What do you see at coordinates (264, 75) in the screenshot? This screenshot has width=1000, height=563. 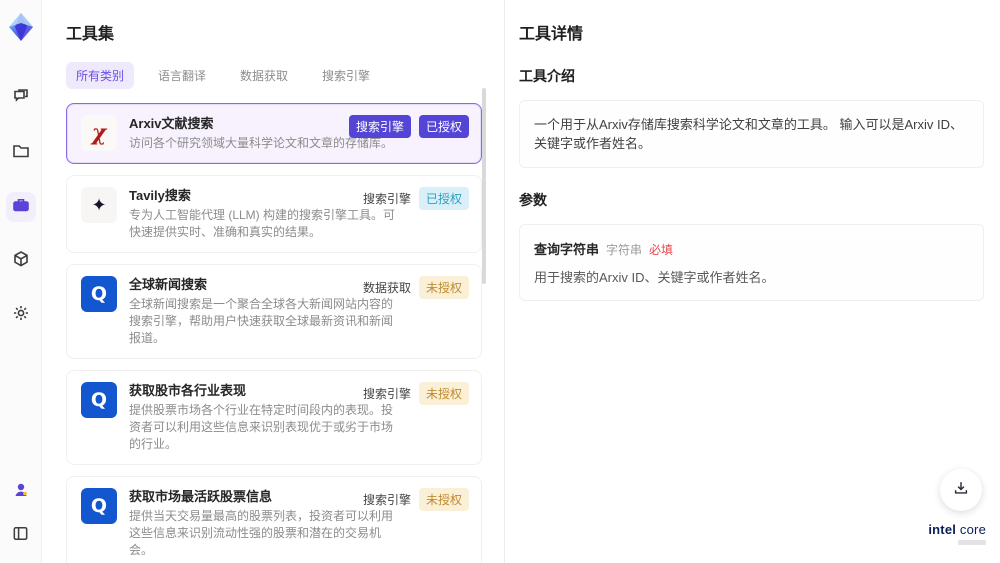 I see `tab-data-fetch: 数据获取` at bounding box center [264, 75].